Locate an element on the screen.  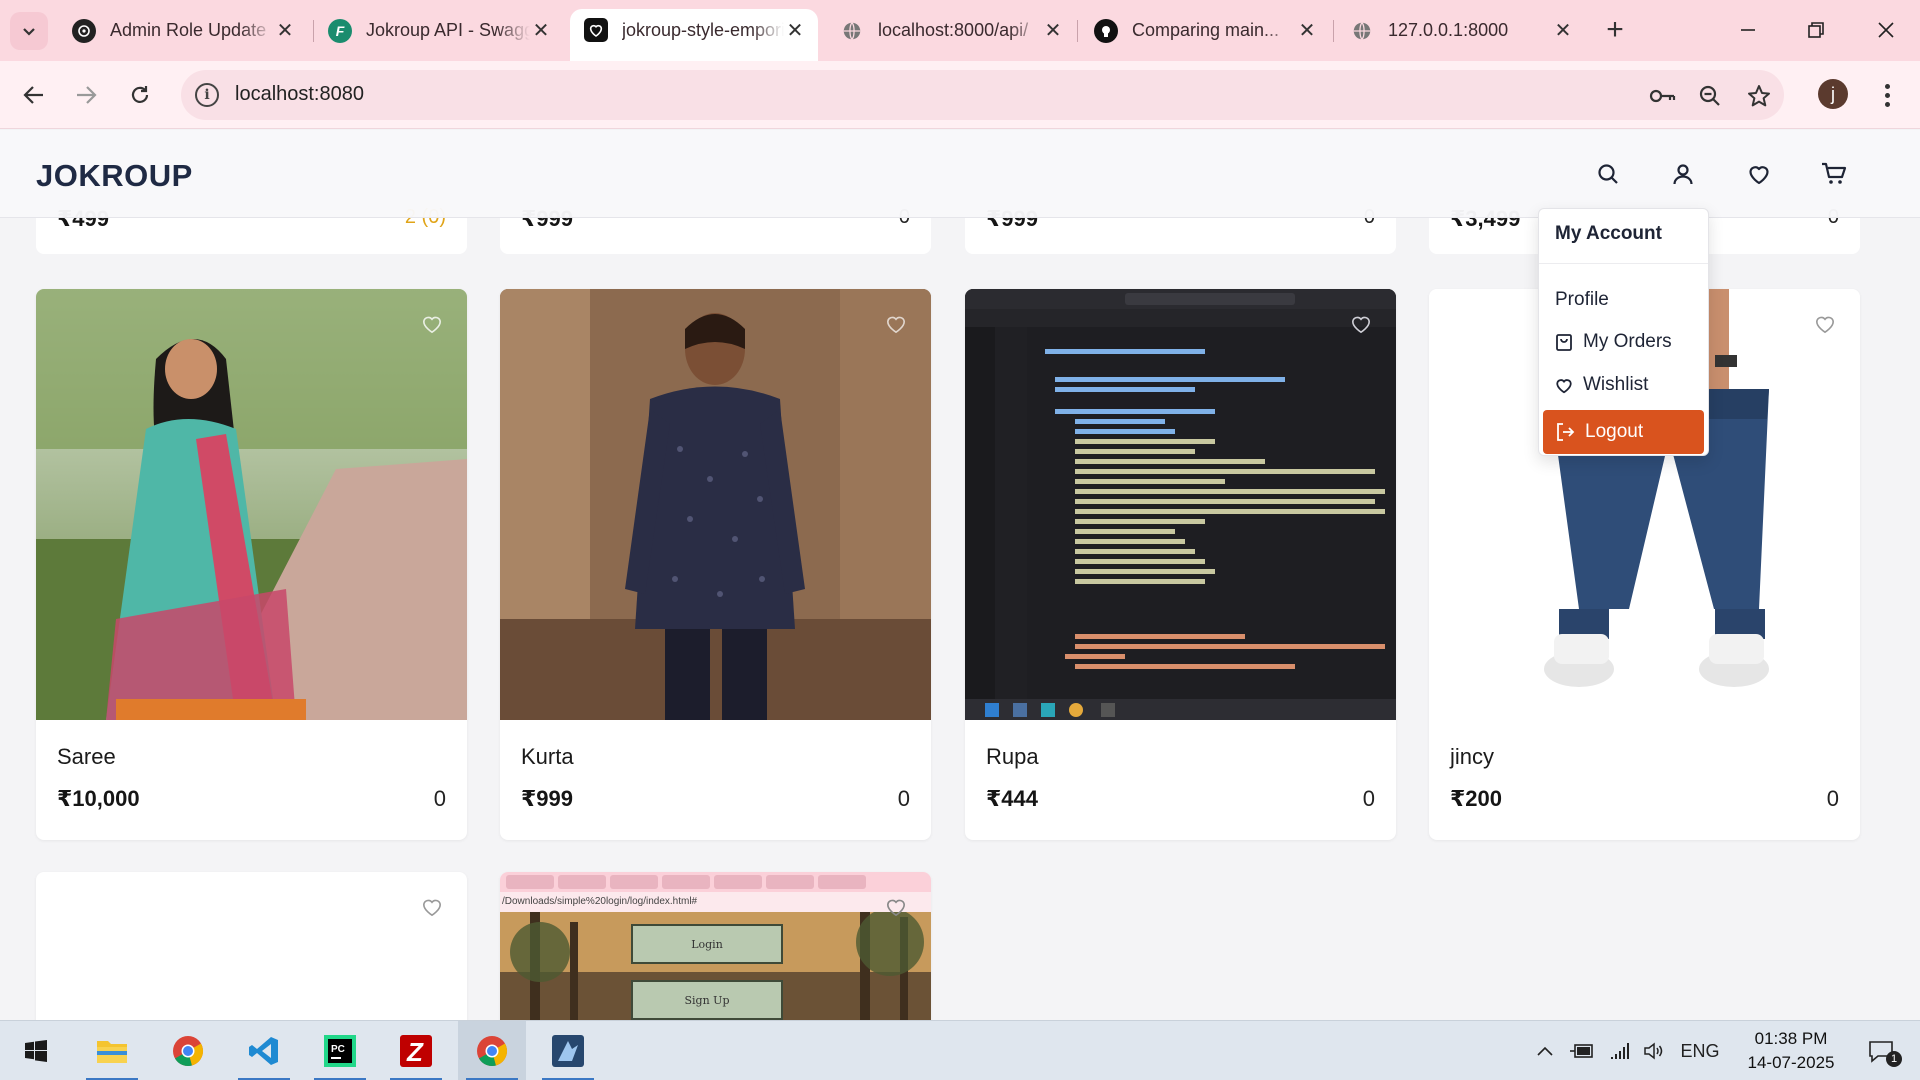
screenshot-tab-bar is located at coordinates (715, 882).